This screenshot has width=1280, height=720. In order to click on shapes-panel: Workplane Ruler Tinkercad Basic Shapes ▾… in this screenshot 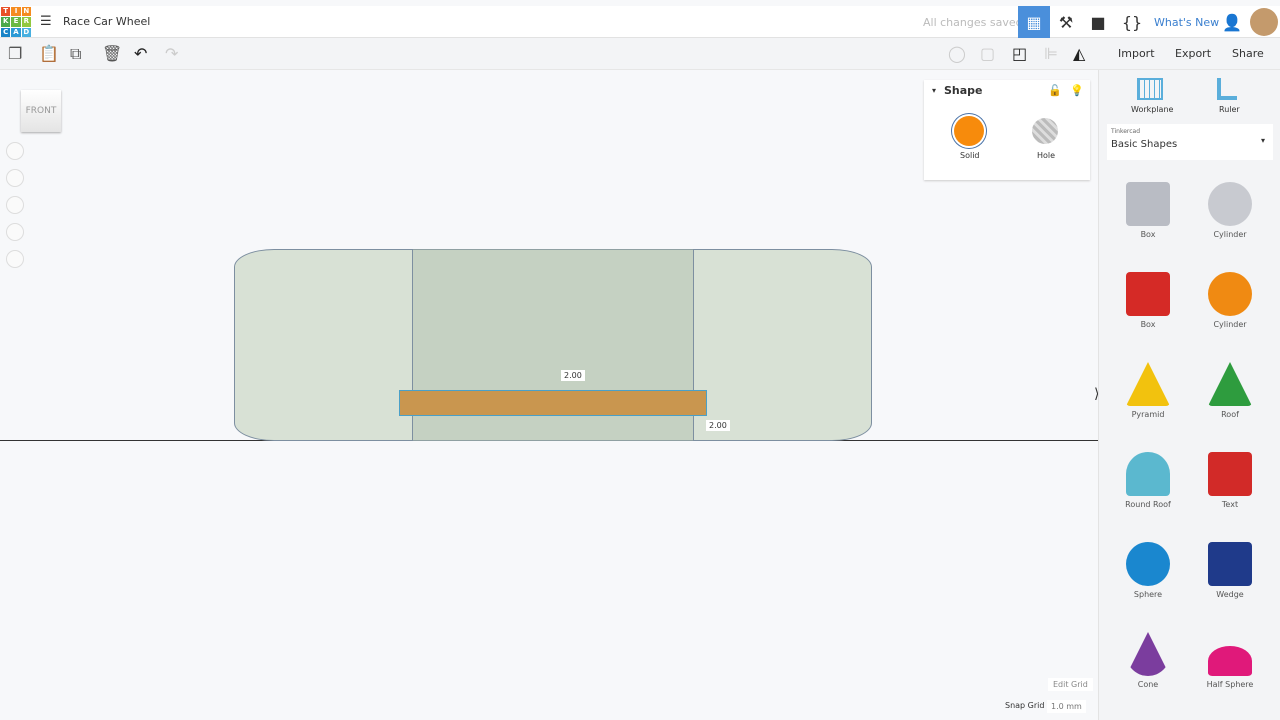, I will do `click(1189, 395)`.